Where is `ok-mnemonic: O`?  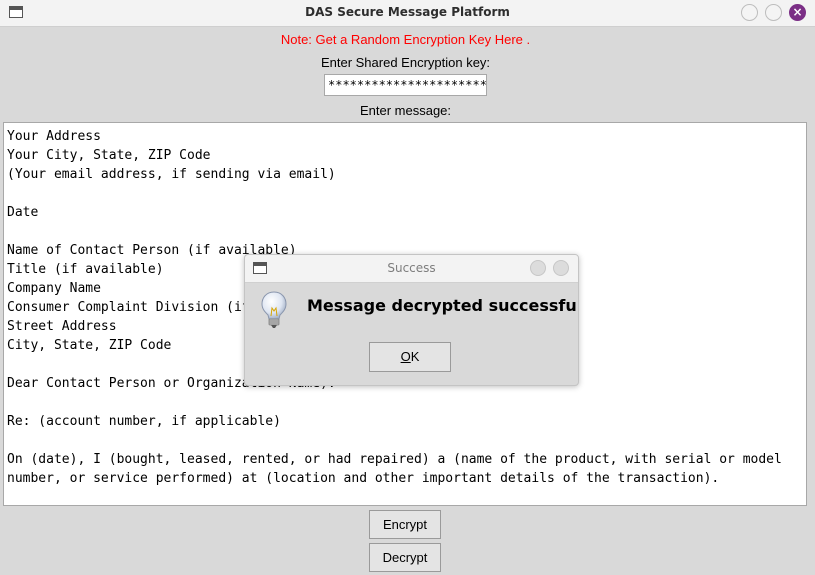
ok-mnemonic: O is located at coordinates (405, 356).